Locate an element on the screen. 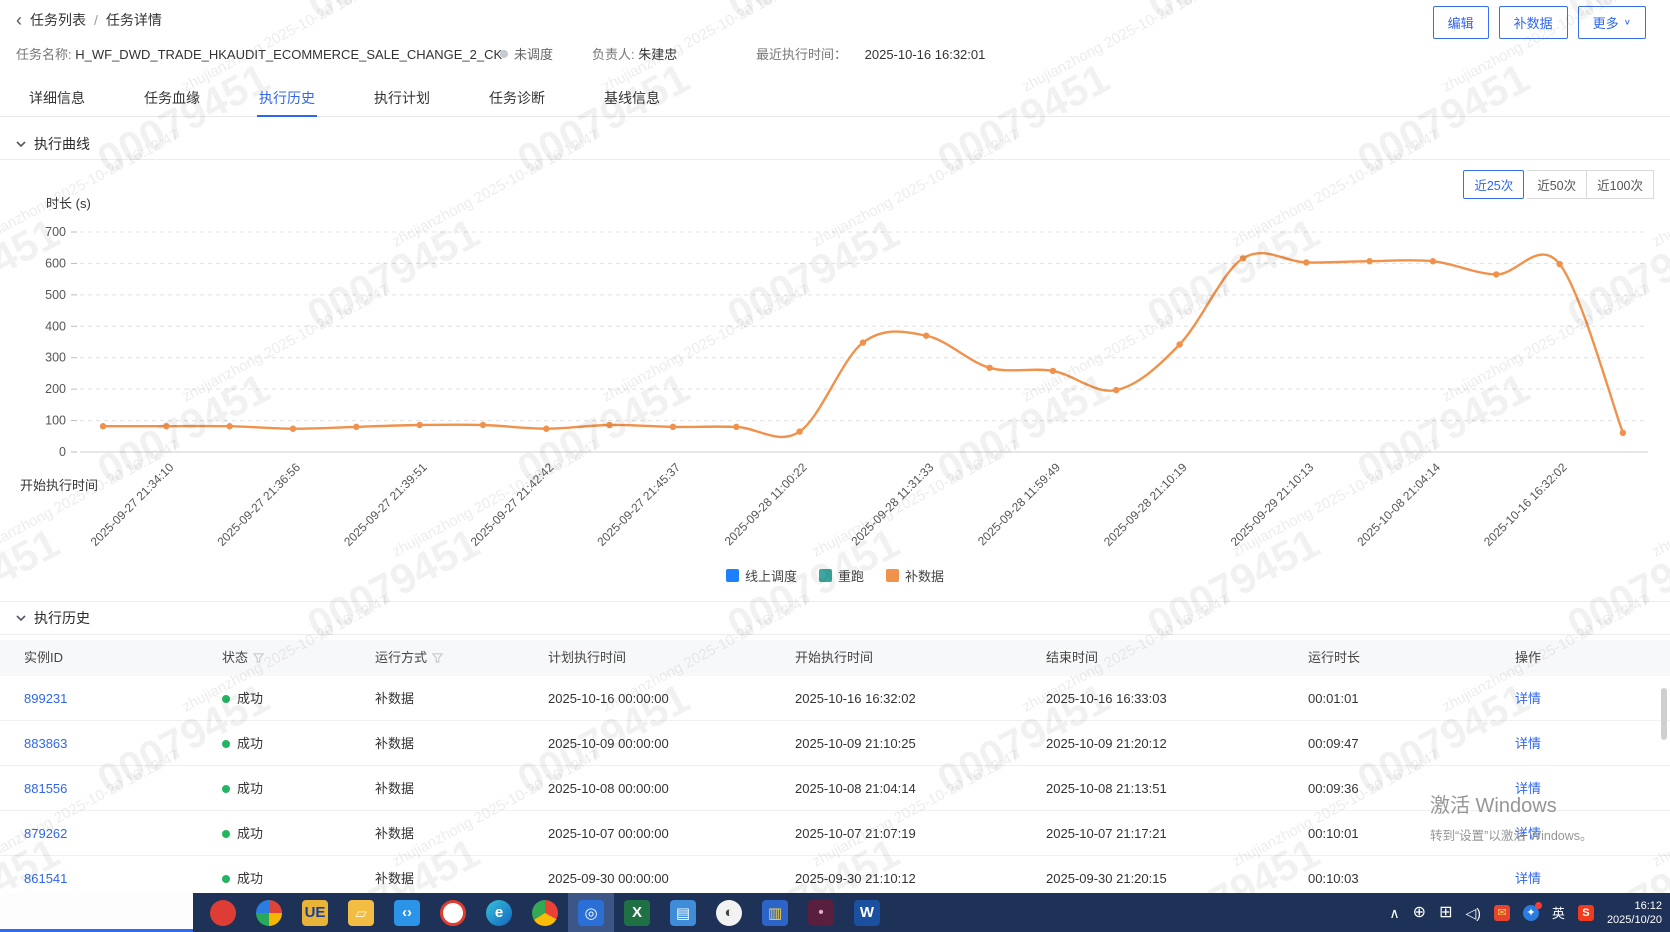 The width and height of the screenshot is (1670, 932). svg-text: 100 is located at coordinates (55, 421).